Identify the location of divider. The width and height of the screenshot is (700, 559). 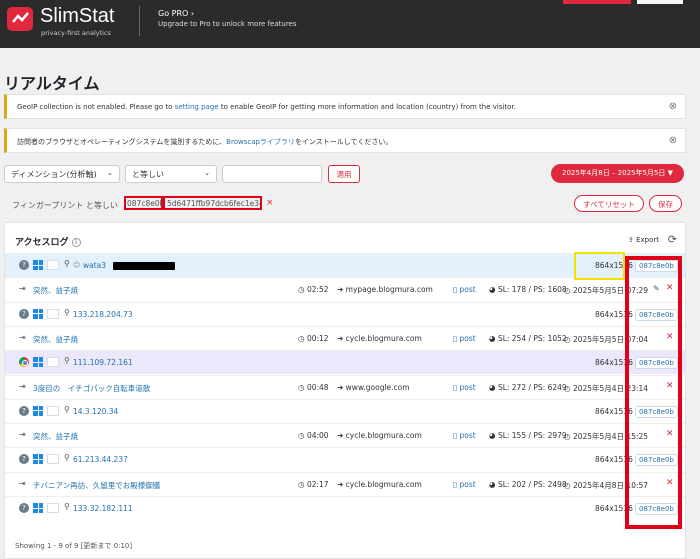
(139, 21).